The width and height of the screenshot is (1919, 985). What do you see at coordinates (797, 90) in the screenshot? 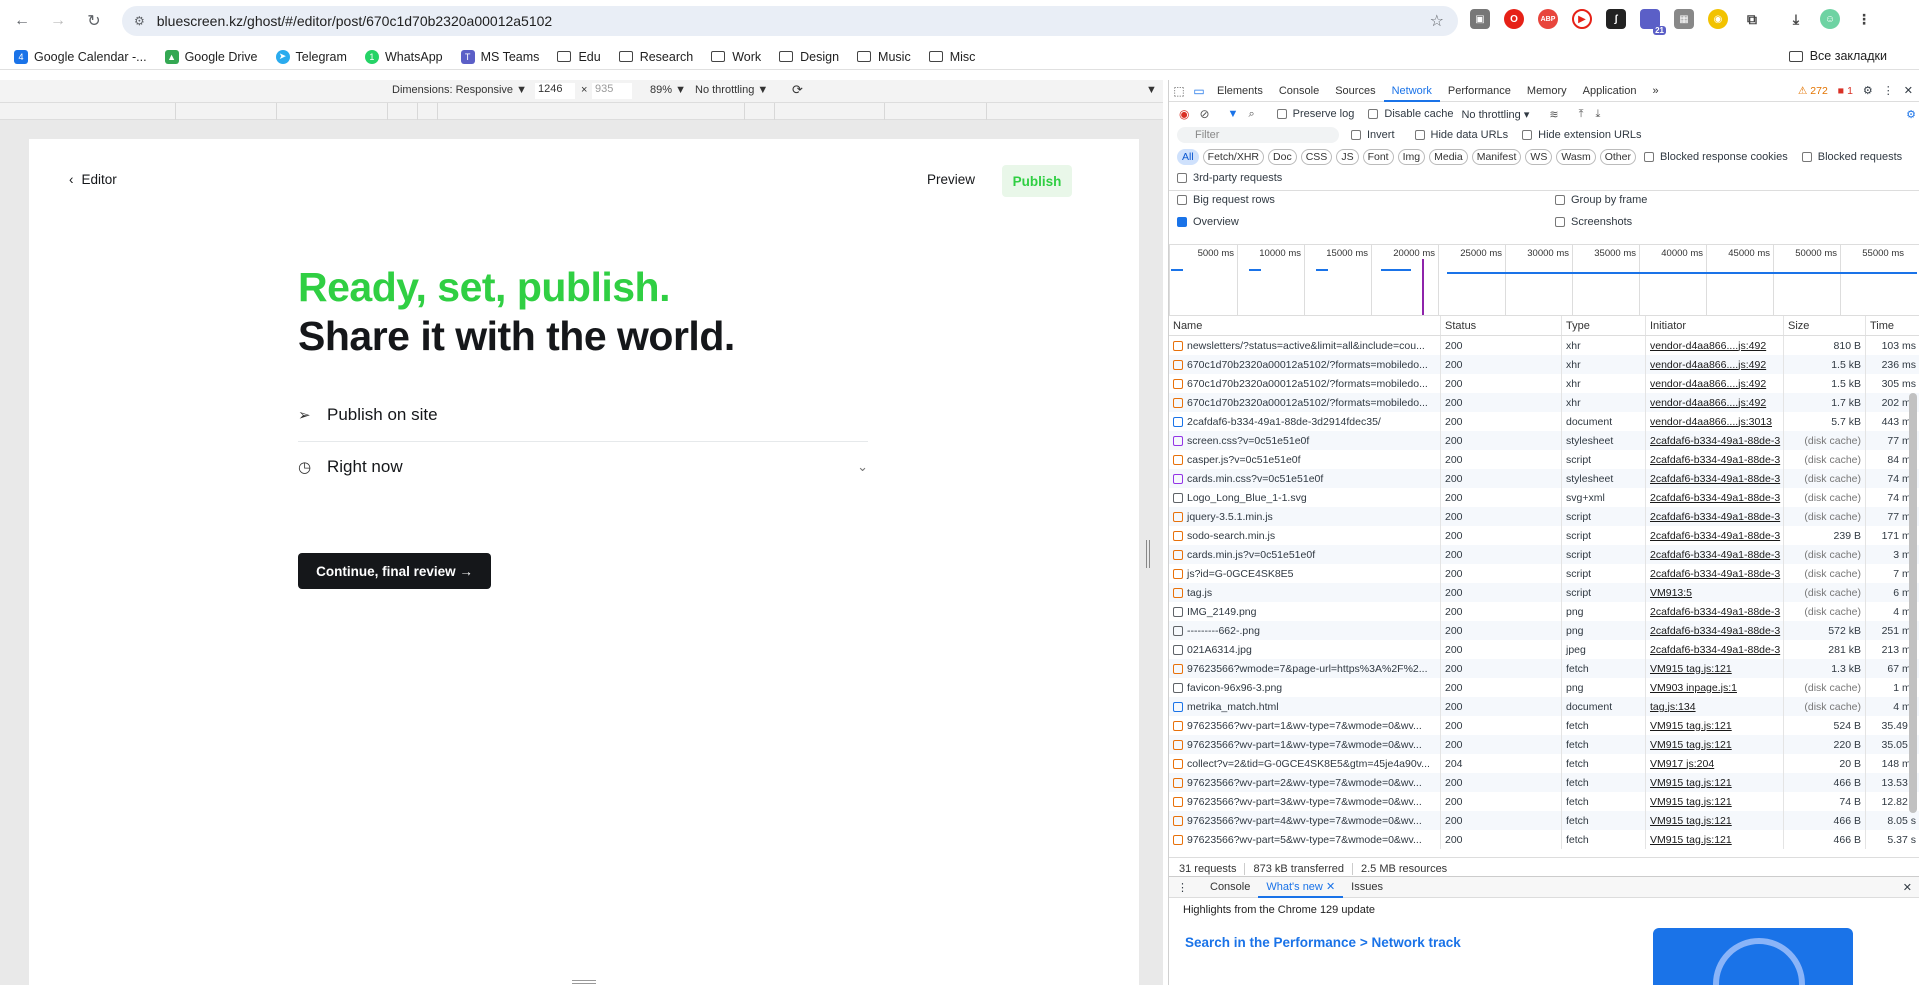
I see `rotate-icon: ⟳` at bounding box center [797, 90].